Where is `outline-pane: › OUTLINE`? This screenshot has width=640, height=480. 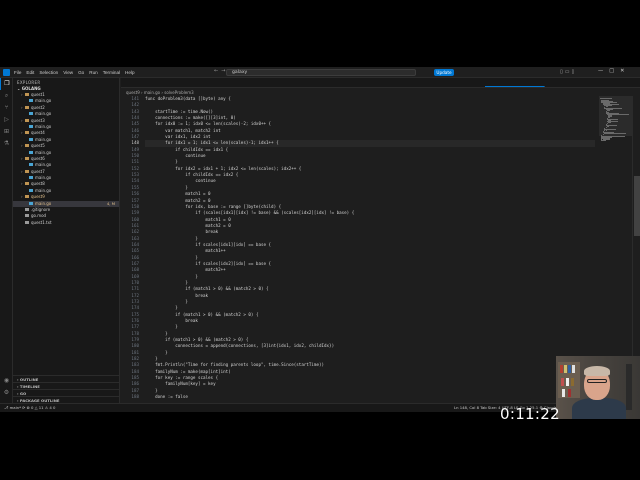
outline-pane: › OUTLINE is located at coordinates (66, 378).